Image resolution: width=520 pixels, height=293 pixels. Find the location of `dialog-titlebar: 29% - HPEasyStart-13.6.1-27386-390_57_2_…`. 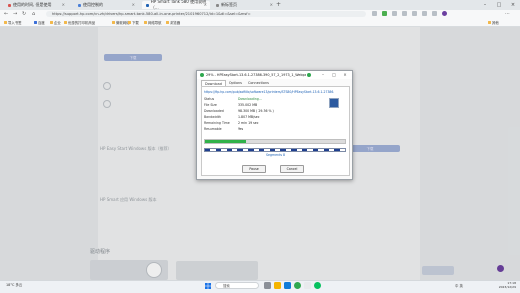

dialog-titlebar: 29% - HPEasyStart-13.6.1-27386-390_57_2_… is located at coordinates (274, 75).